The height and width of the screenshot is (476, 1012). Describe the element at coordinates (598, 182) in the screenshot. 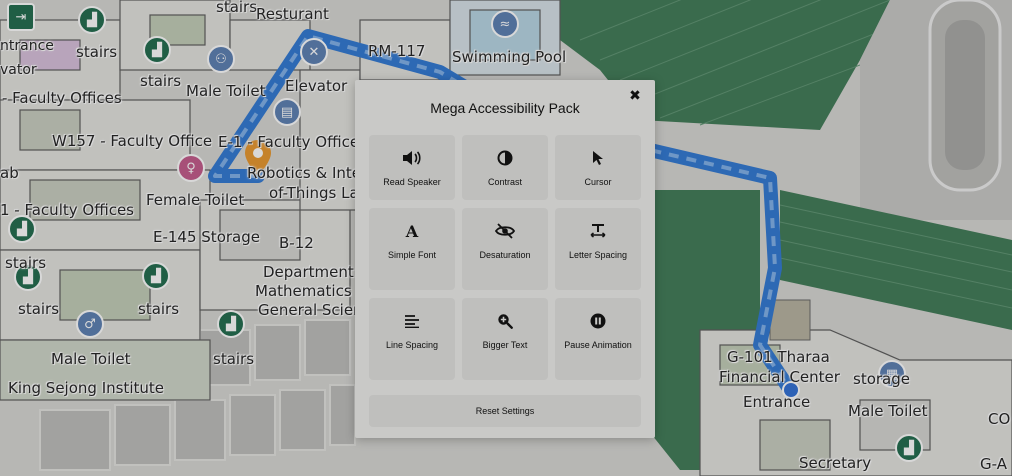

I see `tile-label: Cursor` at that location.